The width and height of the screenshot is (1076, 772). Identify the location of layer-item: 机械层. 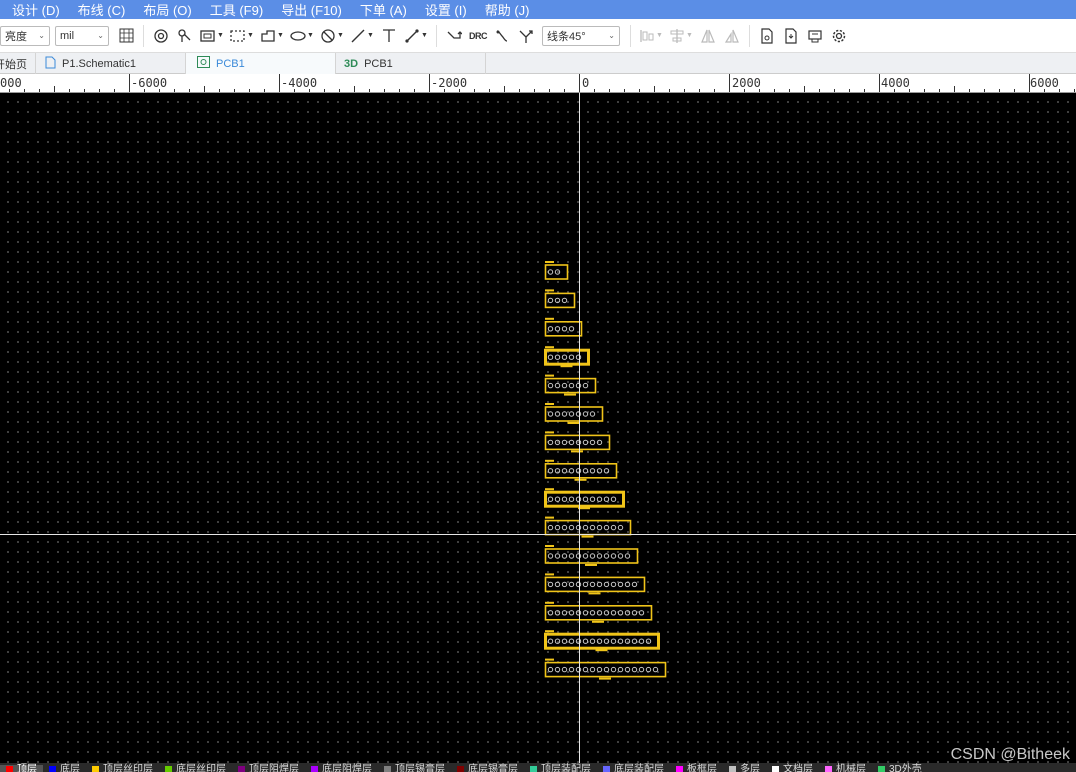
(845, 768).